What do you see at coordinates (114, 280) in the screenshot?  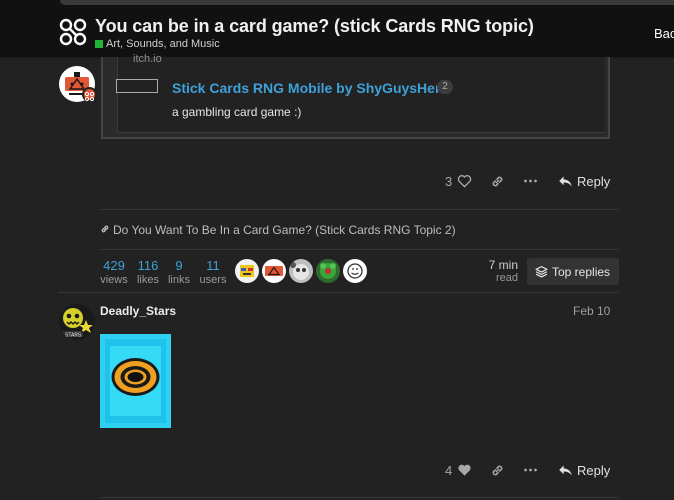 I see `stat-views-label: views` at bounding box center [114, 280].